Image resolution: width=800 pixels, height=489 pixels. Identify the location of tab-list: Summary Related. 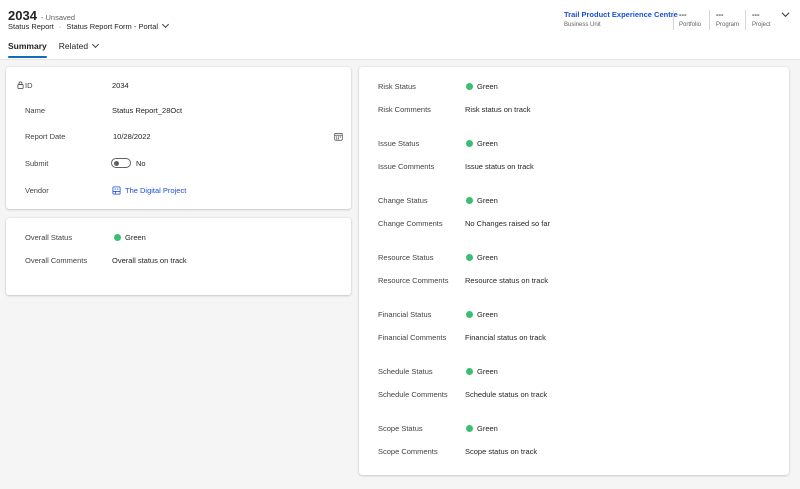
(59, 49).